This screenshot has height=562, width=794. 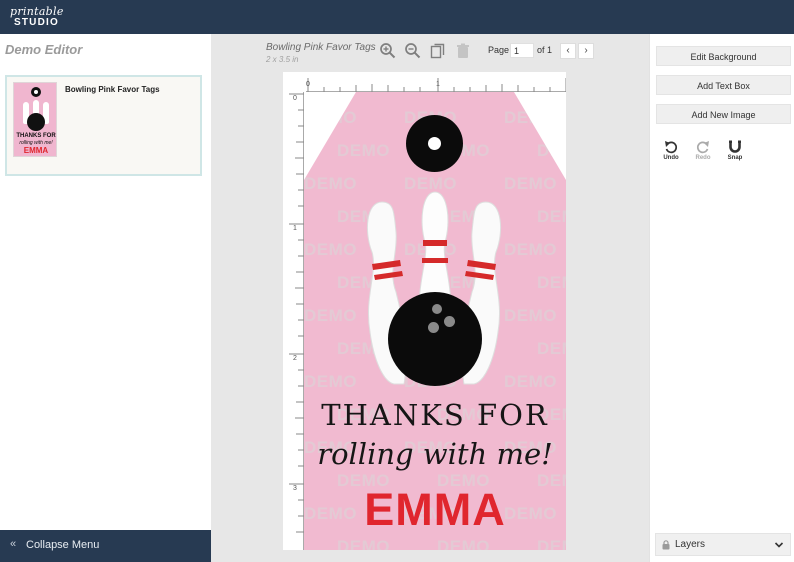 What do you see at coordinates (735, 146) in the screenshot?
I see `magnet-icon` at bounding box center [735, 146].